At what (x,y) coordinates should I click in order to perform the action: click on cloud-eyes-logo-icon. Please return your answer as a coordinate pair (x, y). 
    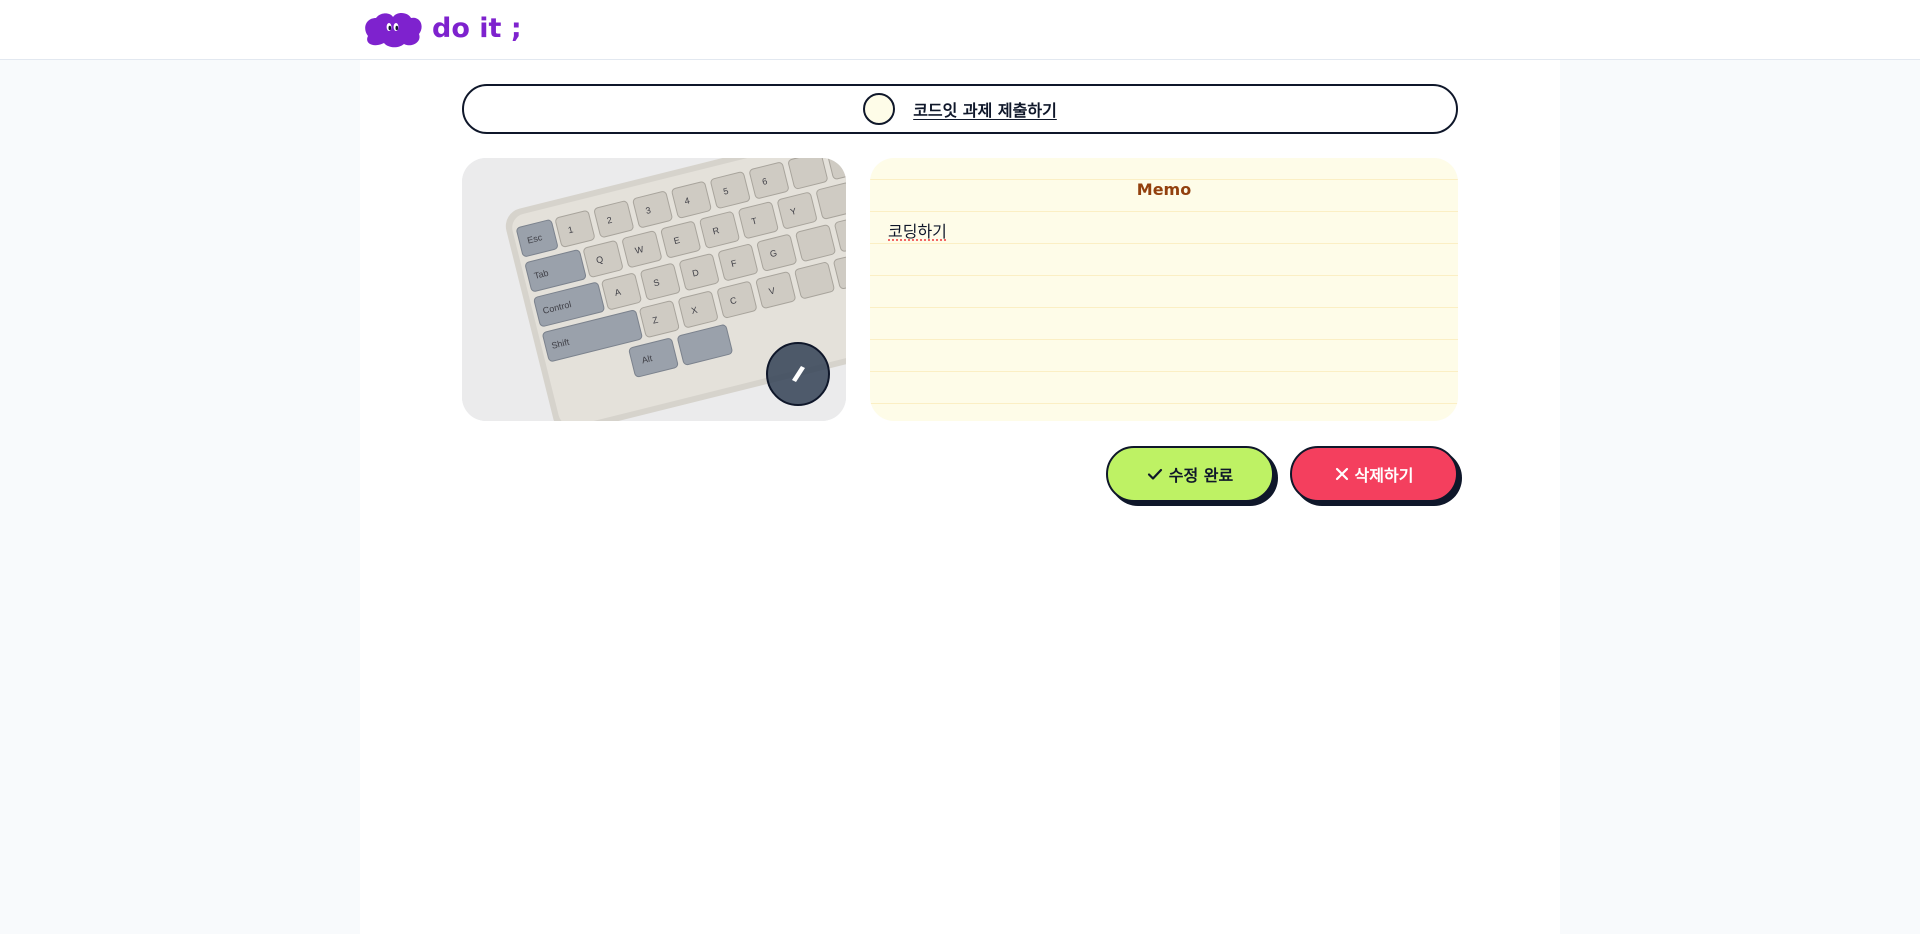
    Looking at the image, I should click on (393, 30).